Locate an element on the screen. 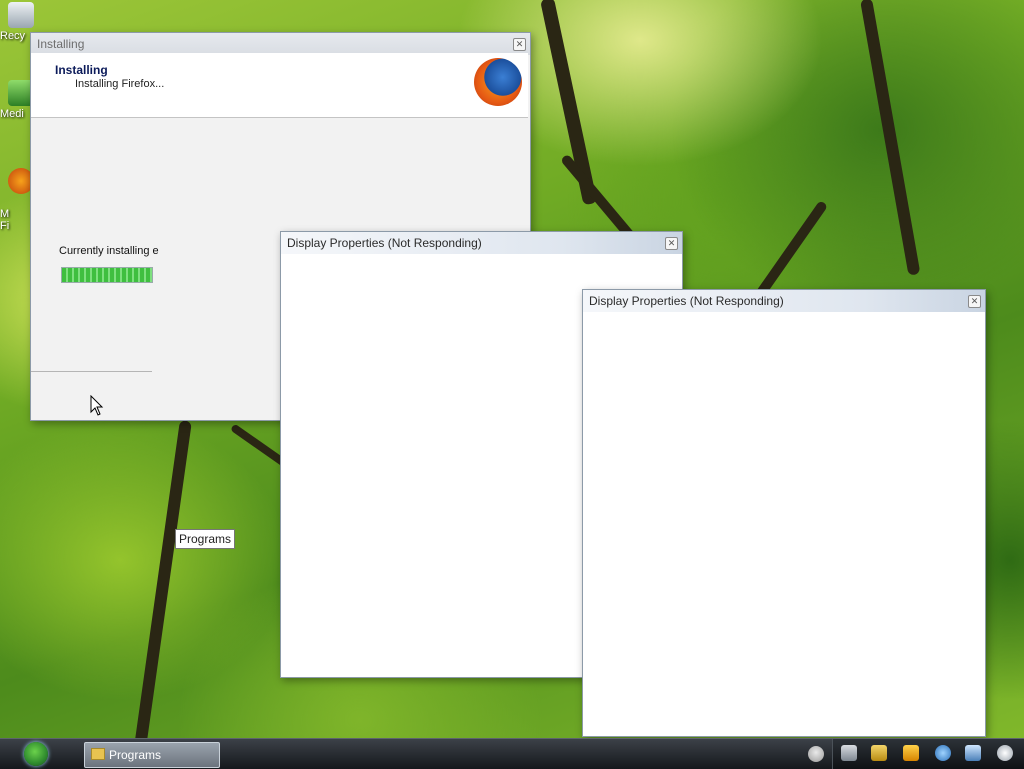 This screenshot has height=769, width=1024. search-icon is located at coordinates (849, 753).